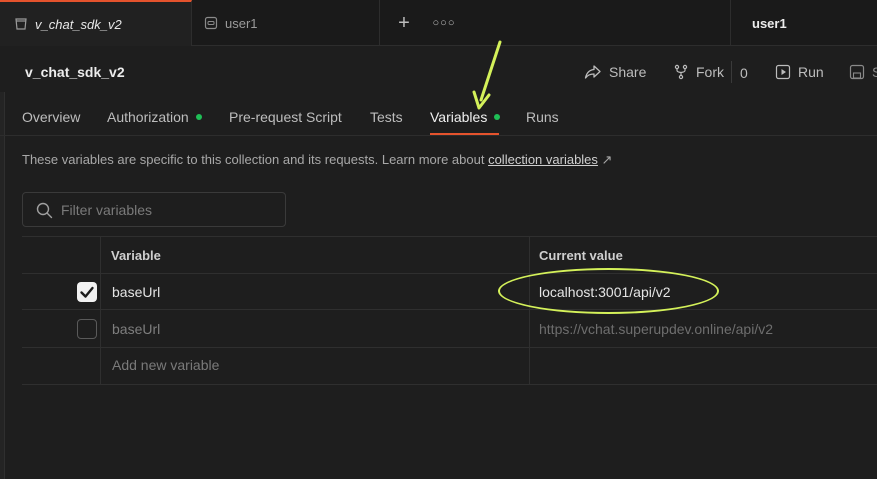 This screenshot has height=479, width=877. Describe the element at coordinates (444, 23) in the screenshot. I see `more-tabs-button: ○○○` at that location.